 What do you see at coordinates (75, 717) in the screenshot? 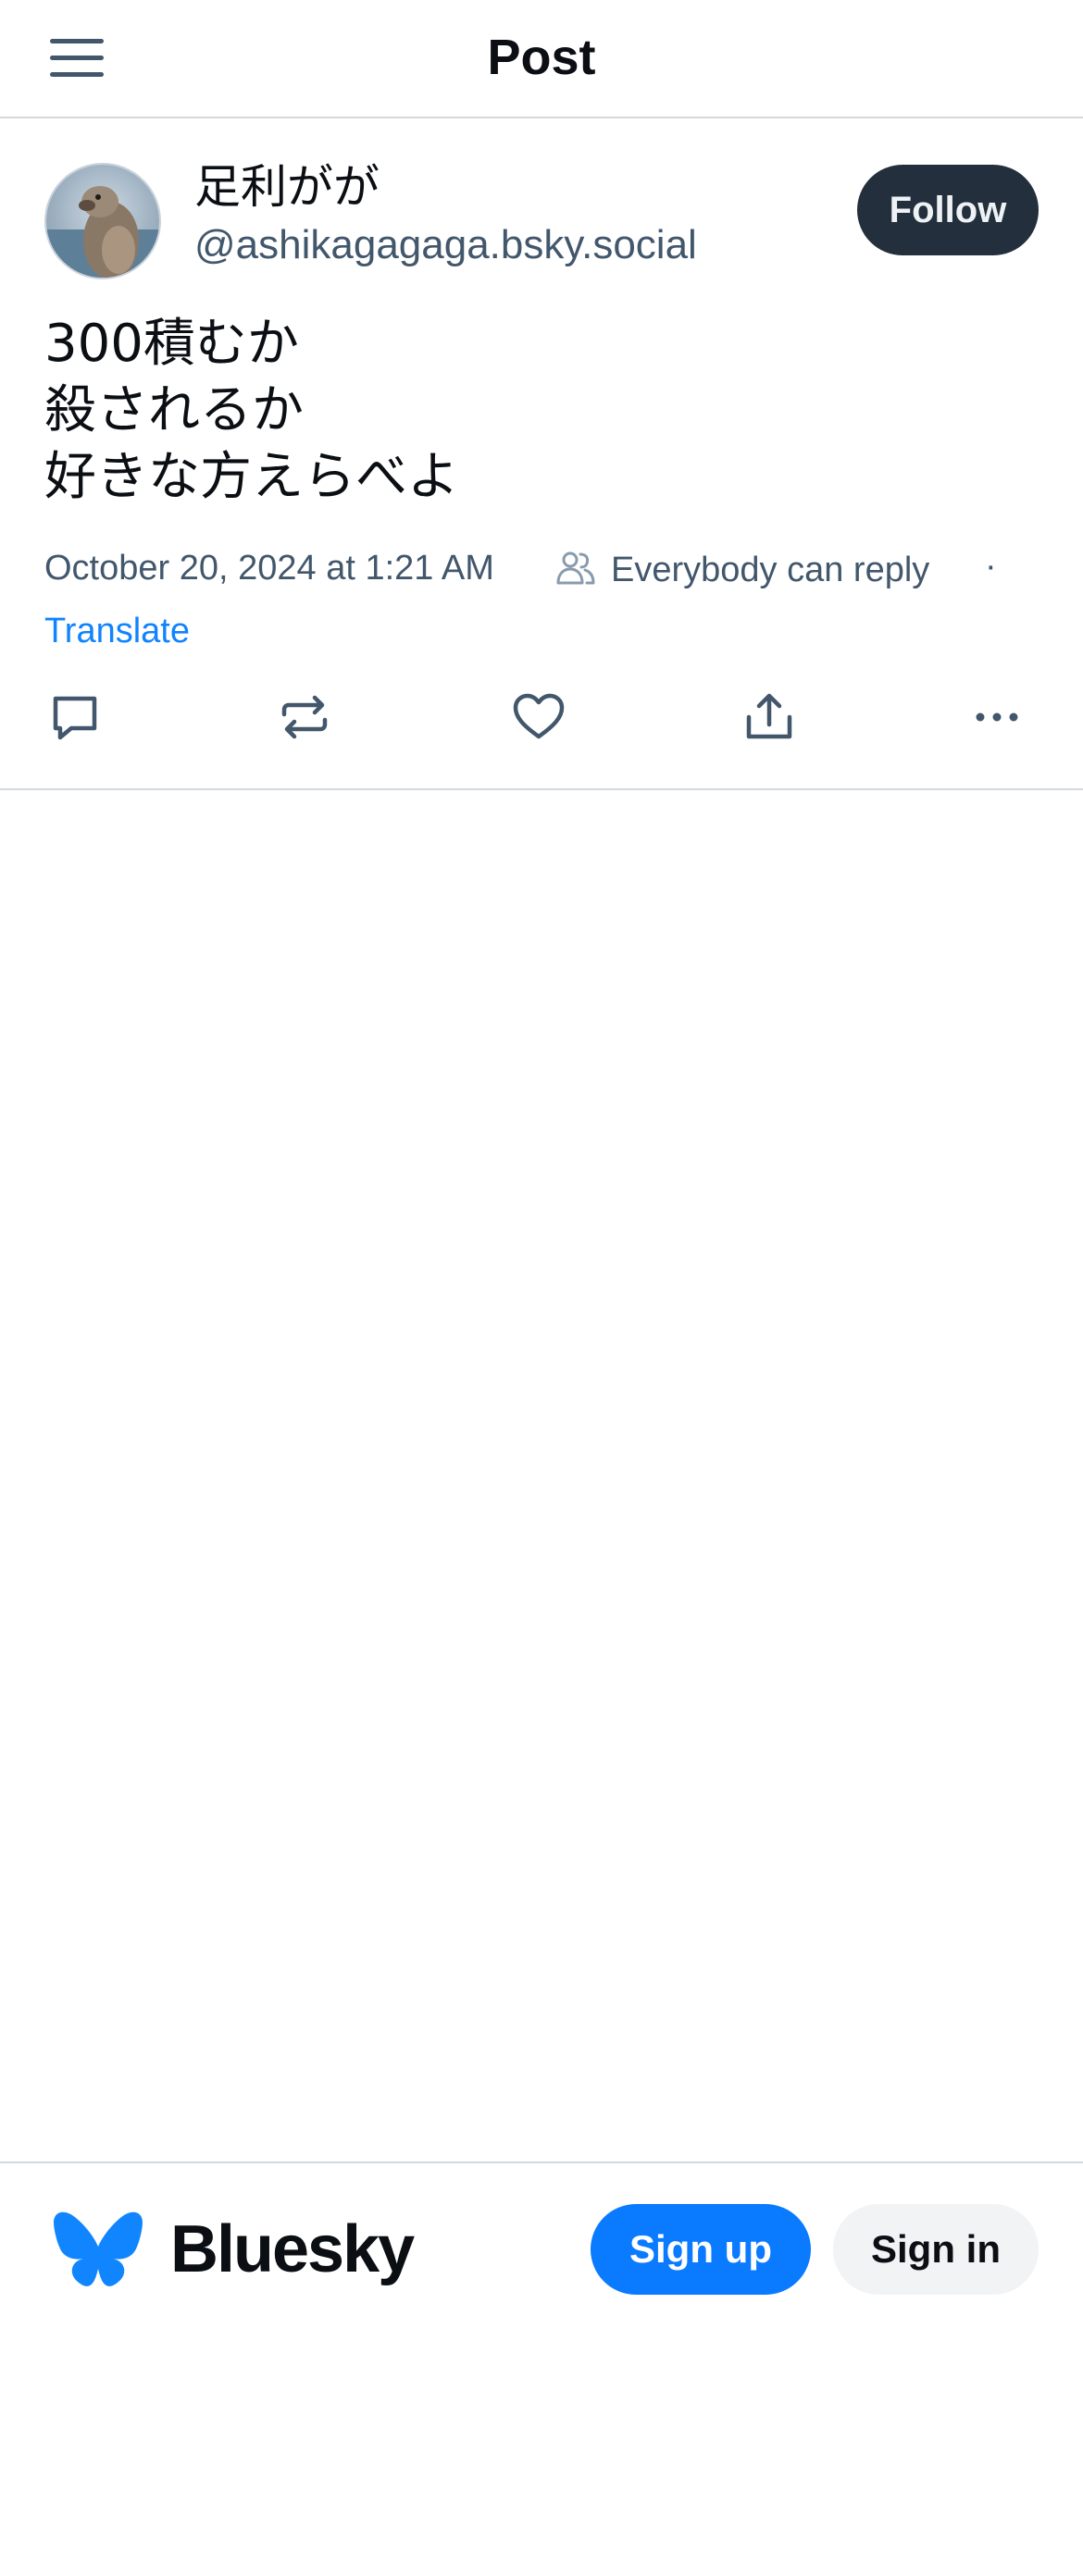
I see `comment-icon` at bounding box center [75, 717].